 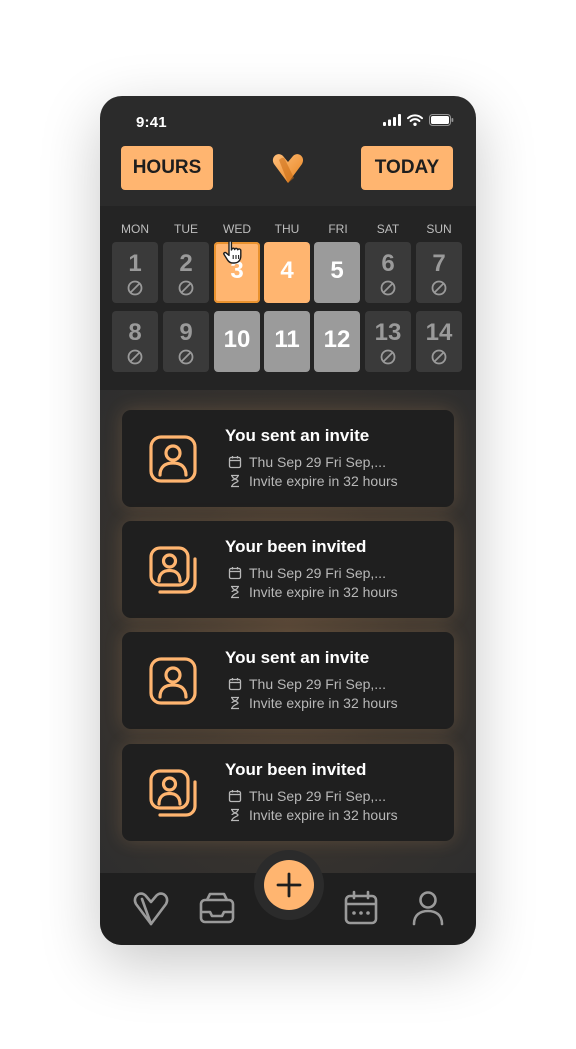 I want to click on day-number: 9, so click(x=186, y=332).